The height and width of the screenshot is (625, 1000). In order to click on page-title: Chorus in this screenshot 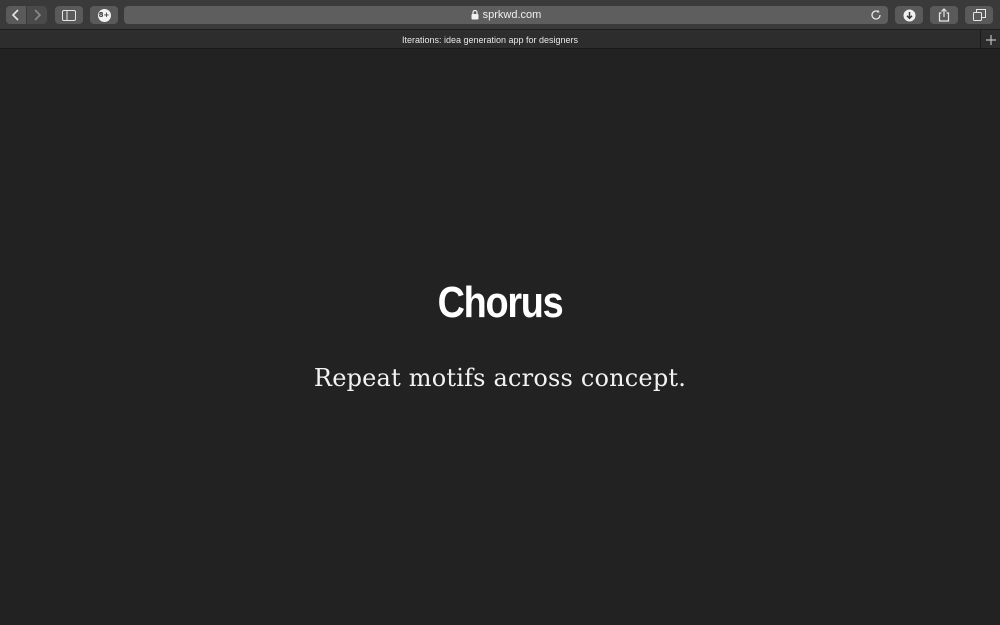, I will do `click(500, 302)`.